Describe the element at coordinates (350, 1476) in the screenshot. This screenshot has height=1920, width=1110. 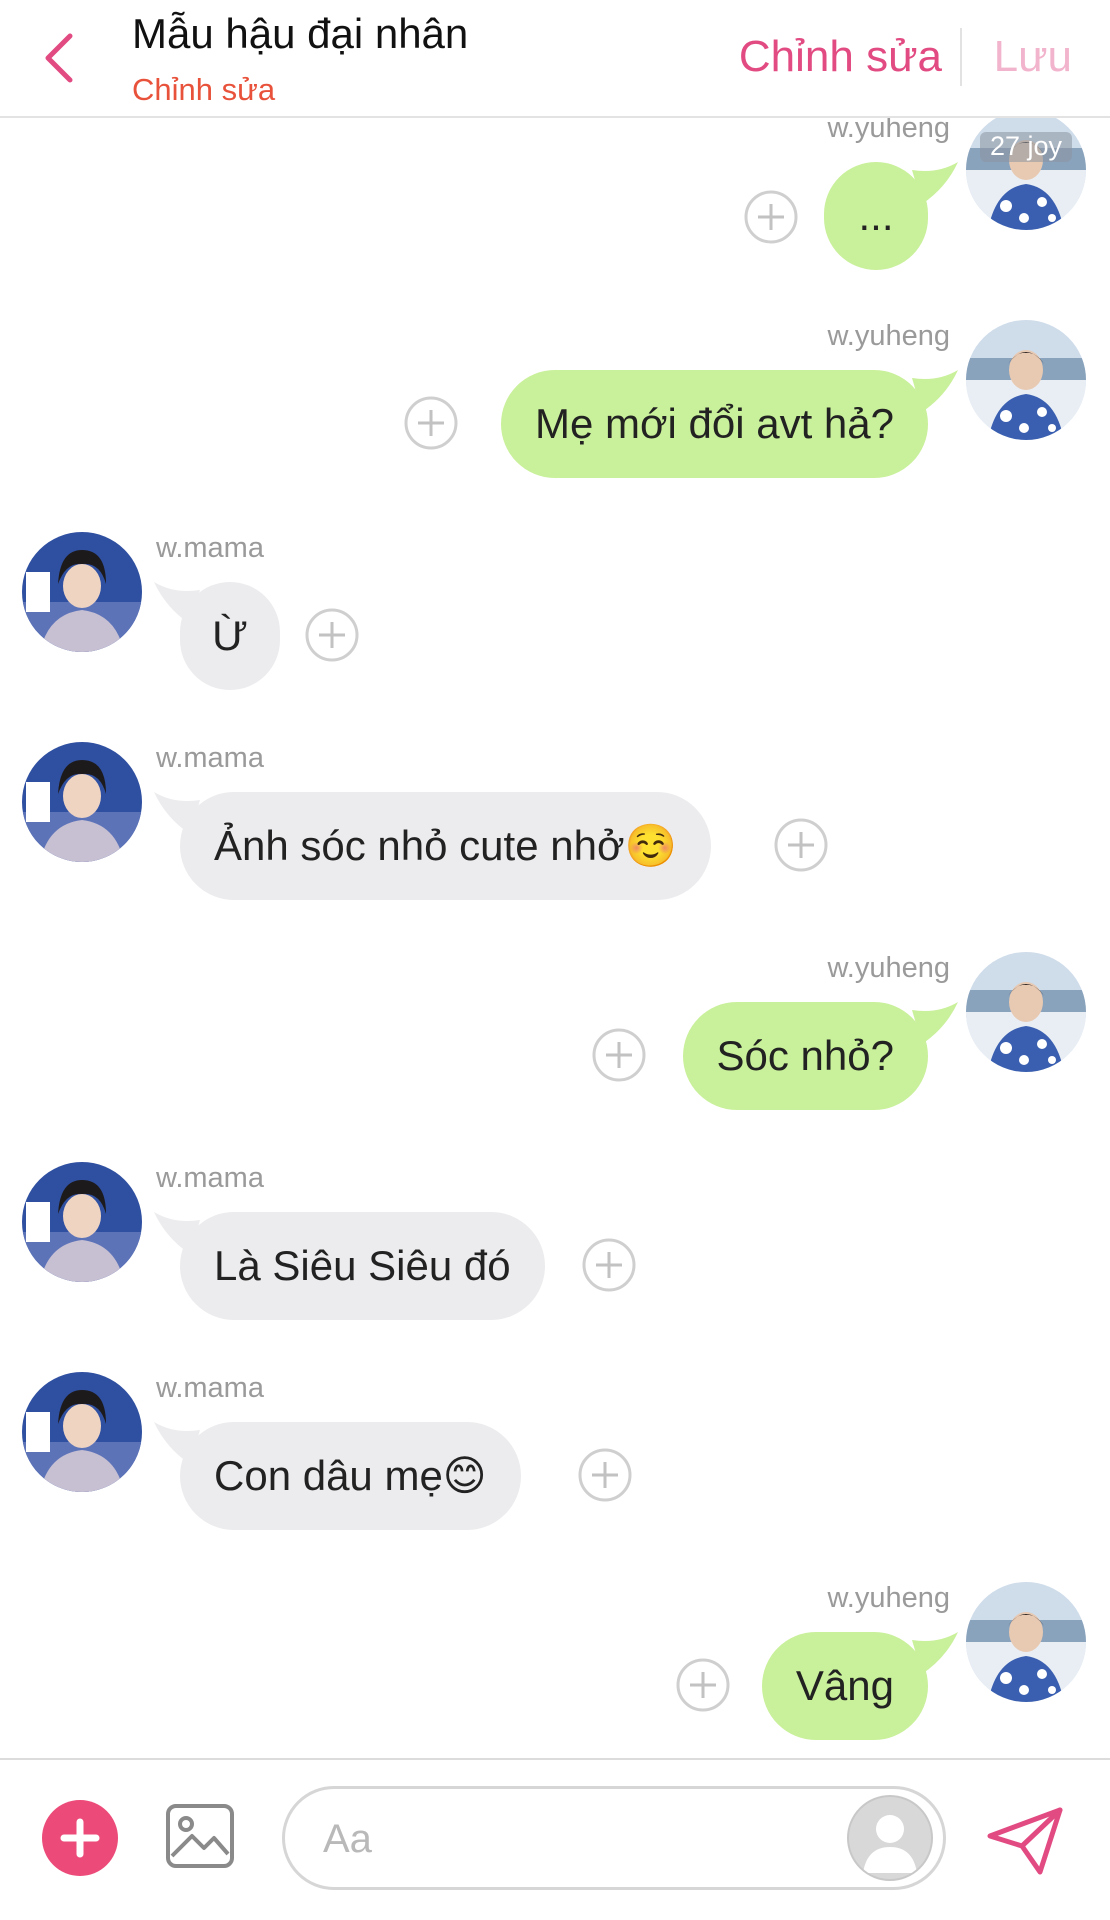
I see `message-bubble: Con dâu mẹ😊` at that location.